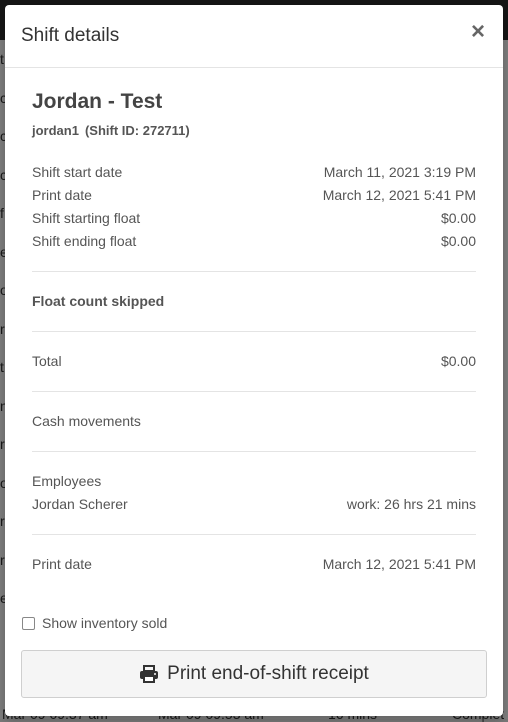 The image size is (508, 722). I want to click on cash-movements-section: Cash movements, so click(254, 421).